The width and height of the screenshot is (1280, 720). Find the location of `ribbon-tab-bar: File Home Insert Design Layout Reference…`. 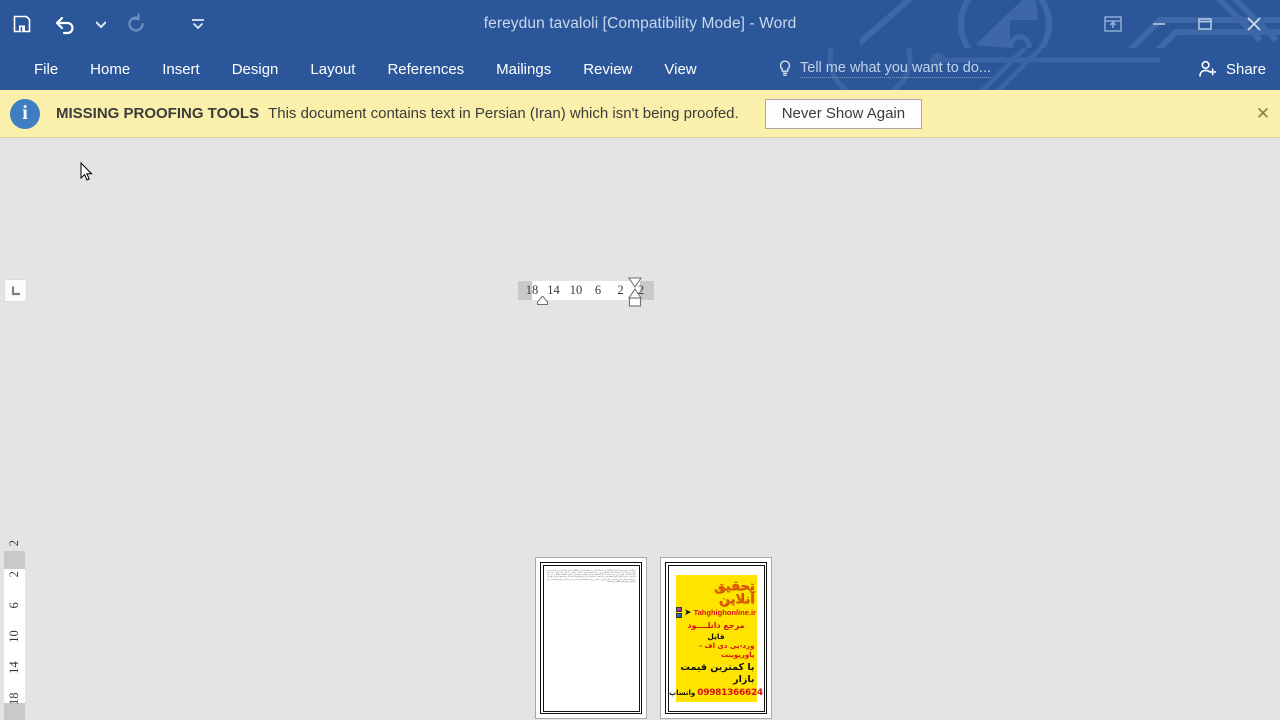

ribbon-tab-bar: File Home Insert Design Layout Reference… is located at coordinates (640, 69).